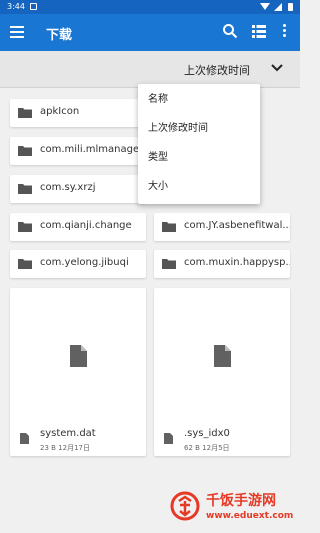 The width and height of the screenshot is (320, 533). Describe the element at coordinates (199, 158) in the screenshot. I see `sort-by-type: 类型` at that location.